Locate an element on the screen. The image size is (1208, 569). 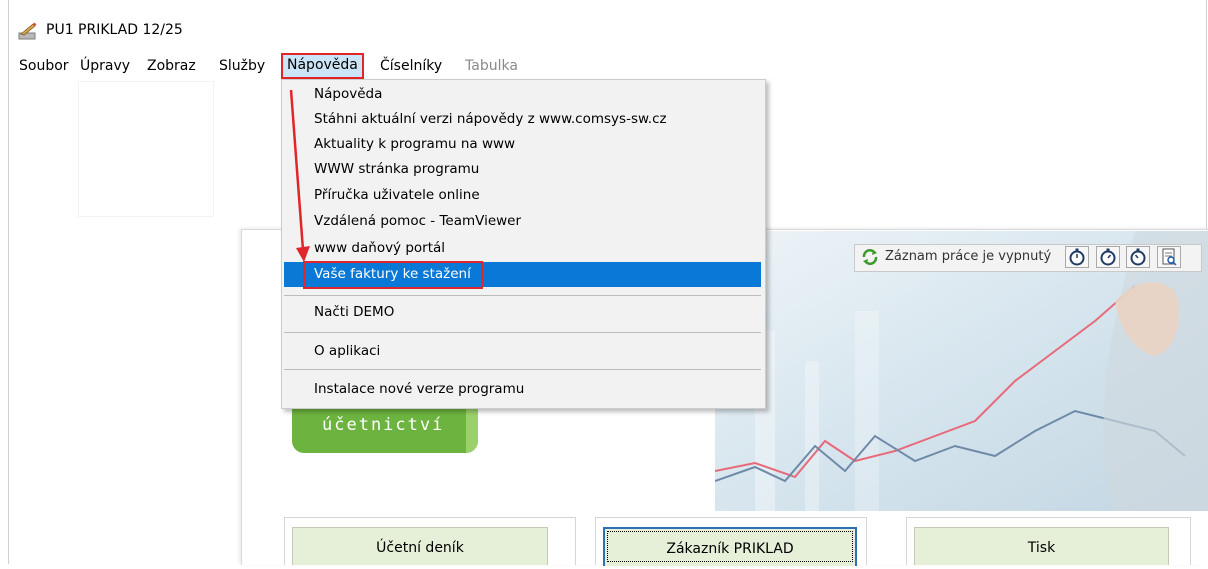
annotation-highlight-box is located at coordinates (393, 275).